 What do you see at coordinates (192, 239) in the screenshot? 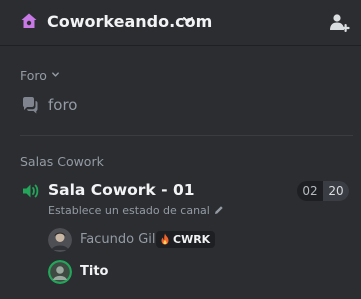
I see `server-tag-label: CWRK` at bounding box center [192, 239].